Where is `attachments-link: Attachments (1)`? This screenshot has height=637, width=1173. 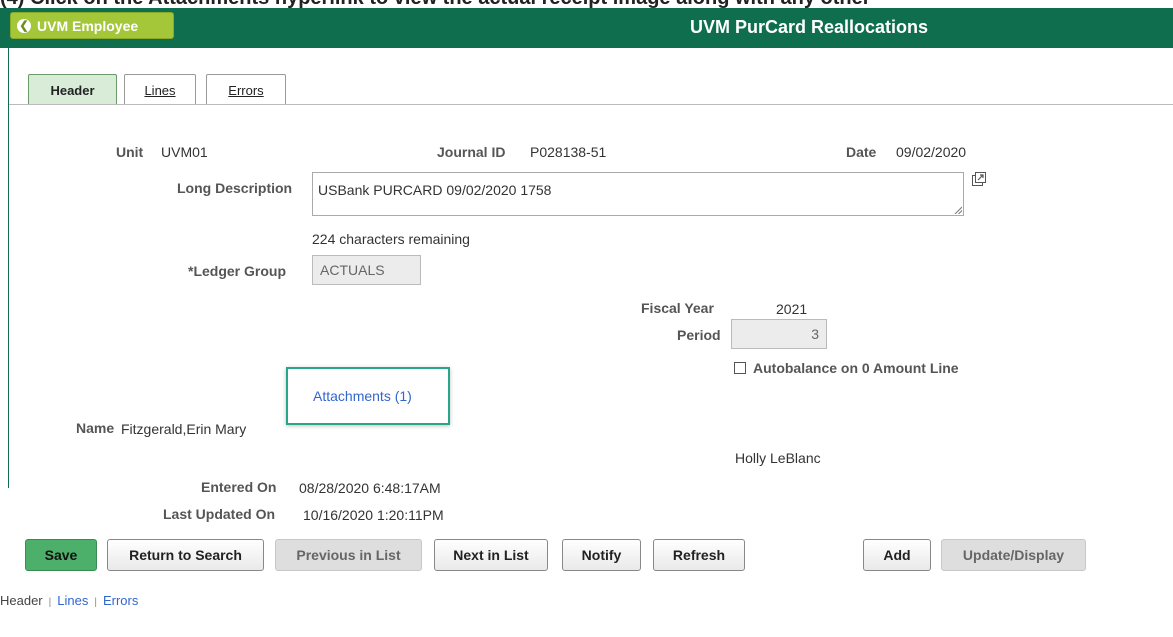
attachments-link: Attachments (1) is located at coordinates (362, 396).